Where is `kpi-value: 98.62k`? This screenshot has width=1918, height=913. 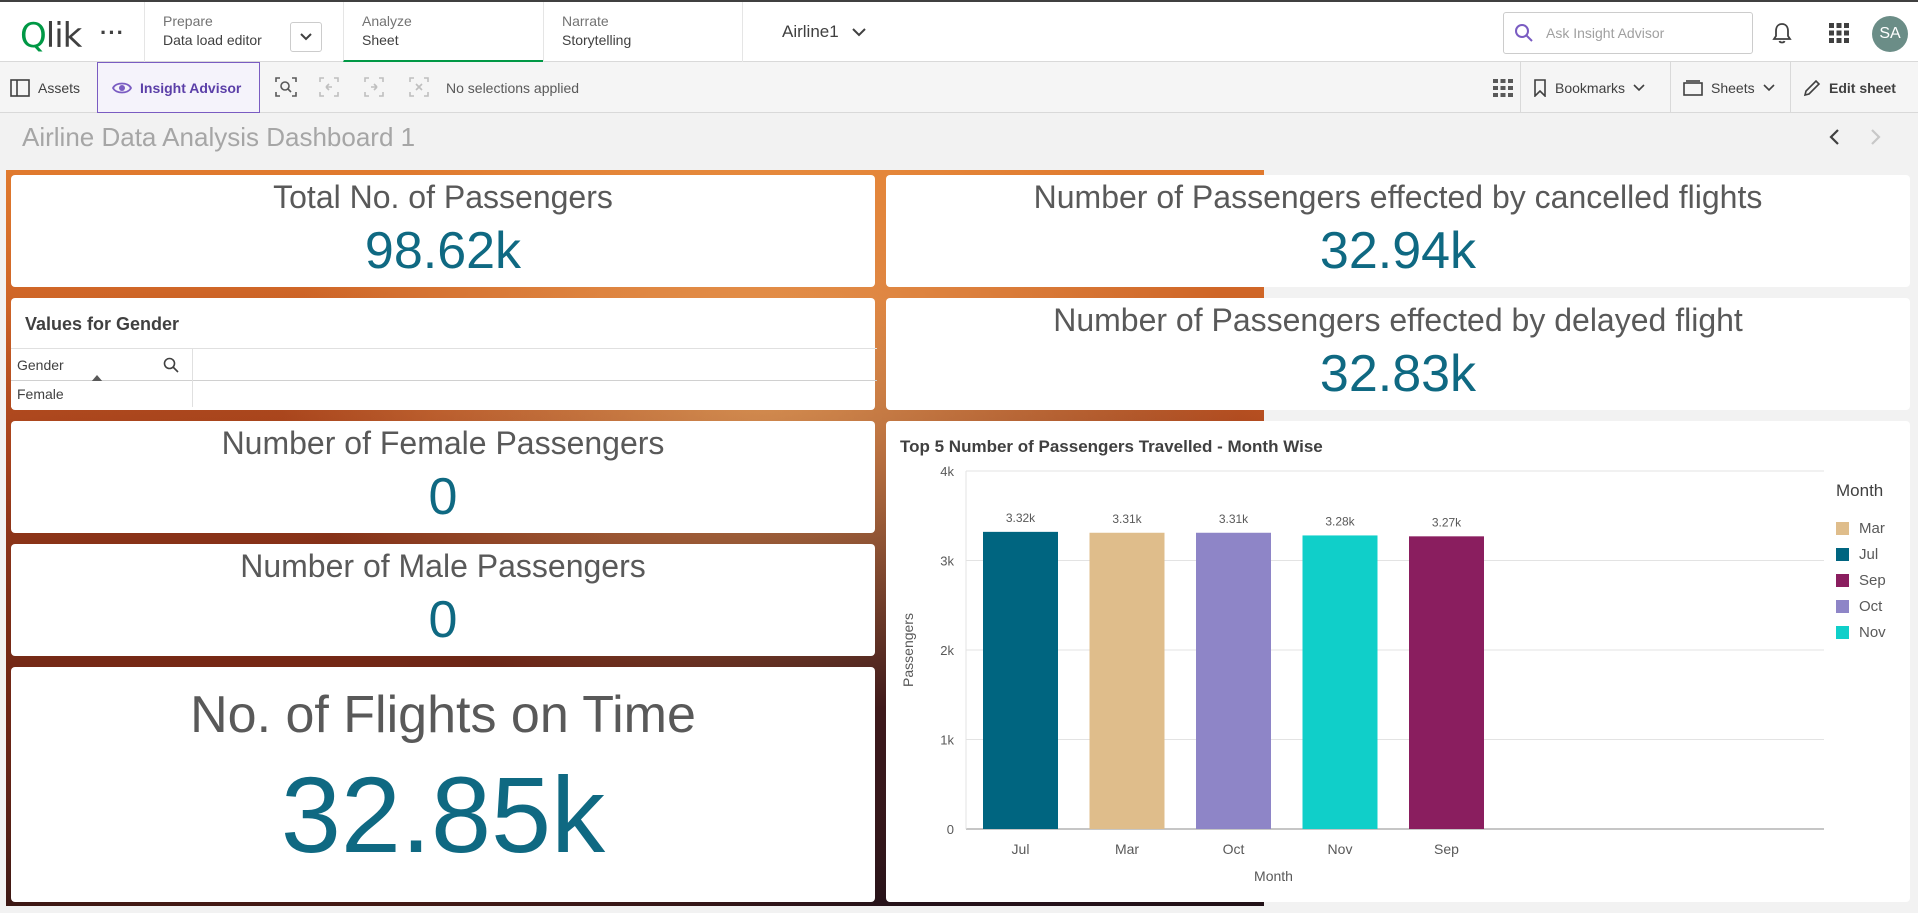 kpi-value: 98.62k is located at coordinates (443, 251).